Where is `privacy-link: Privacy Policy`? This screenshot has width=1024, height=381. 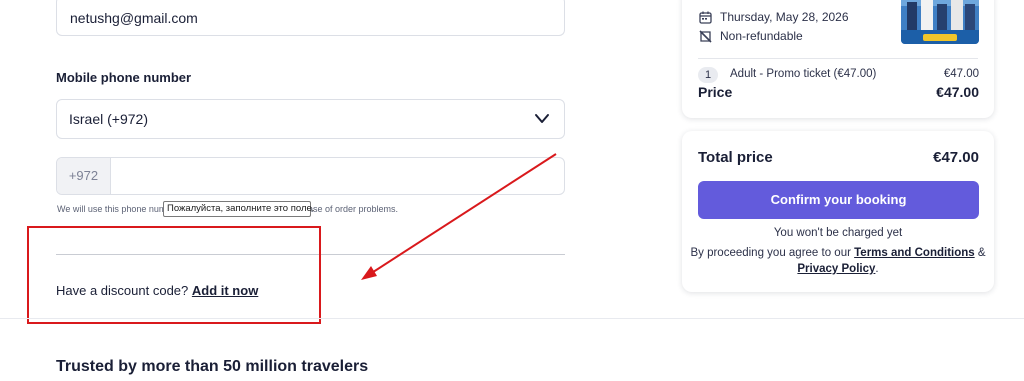
privacy-link: Privacy Policy is located at coordinates (836, 269).